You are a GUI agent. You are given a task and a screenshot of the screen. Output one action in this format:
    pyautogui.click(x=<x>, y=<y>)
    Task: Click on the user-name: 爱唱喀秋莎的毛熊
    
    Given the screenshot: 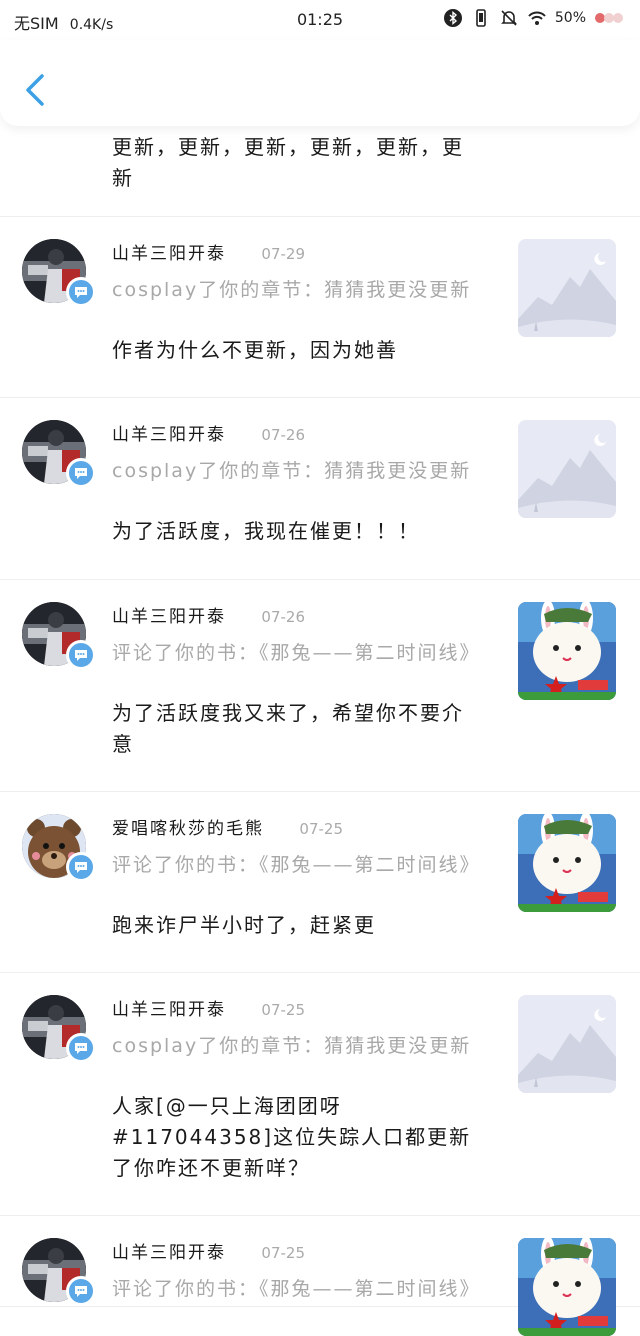 What is the action you would take?
    pyautogui.click(x=188, y=829)
    